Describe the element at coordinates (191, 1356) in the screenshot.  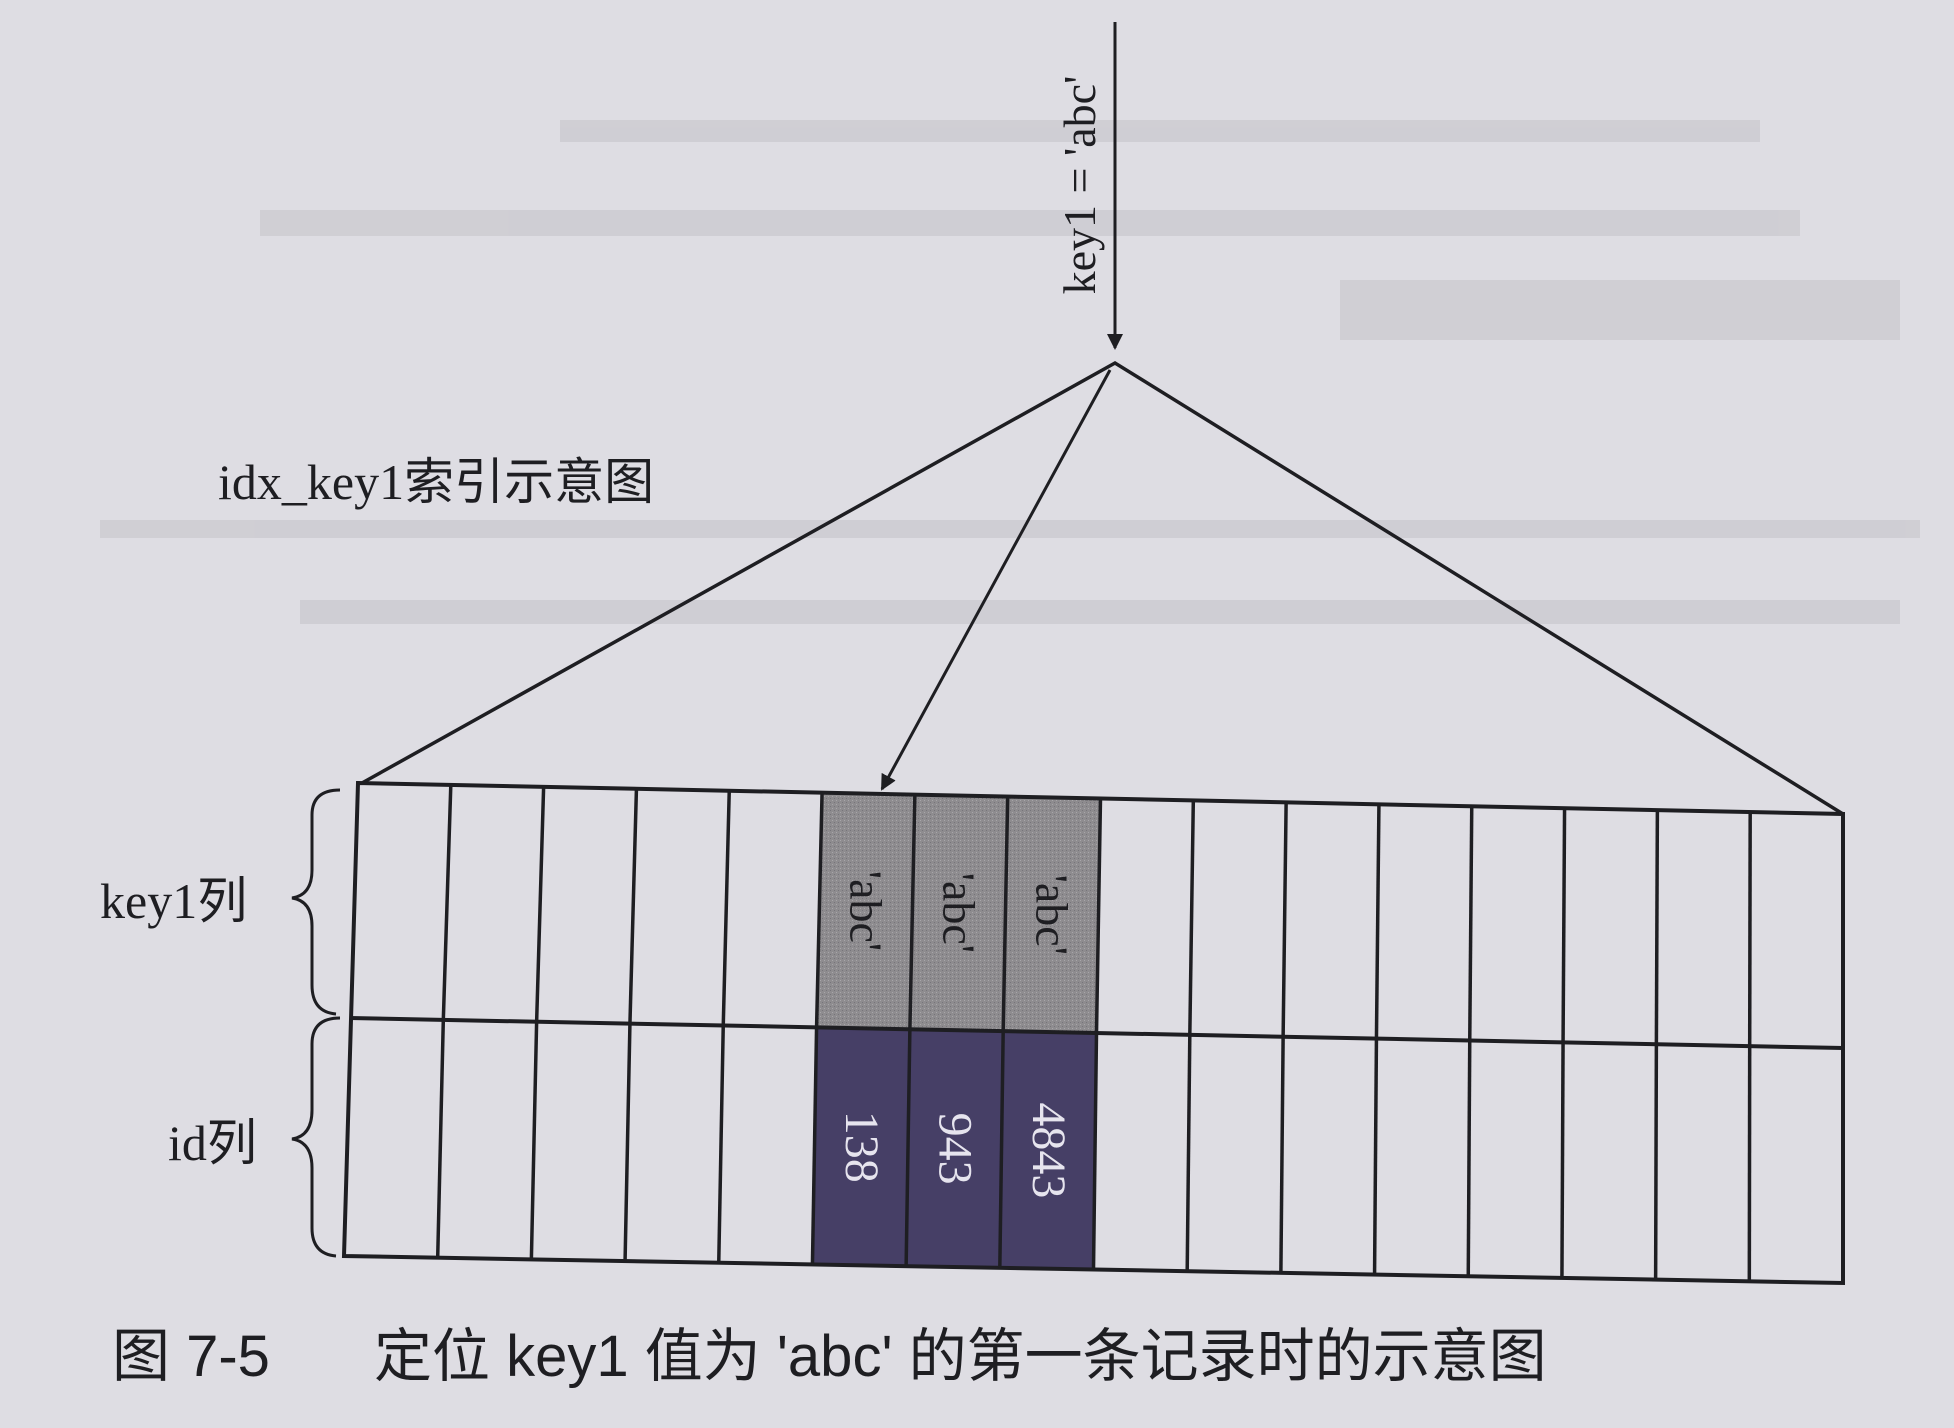
I see `figure-number: 图 7-5` at that location.